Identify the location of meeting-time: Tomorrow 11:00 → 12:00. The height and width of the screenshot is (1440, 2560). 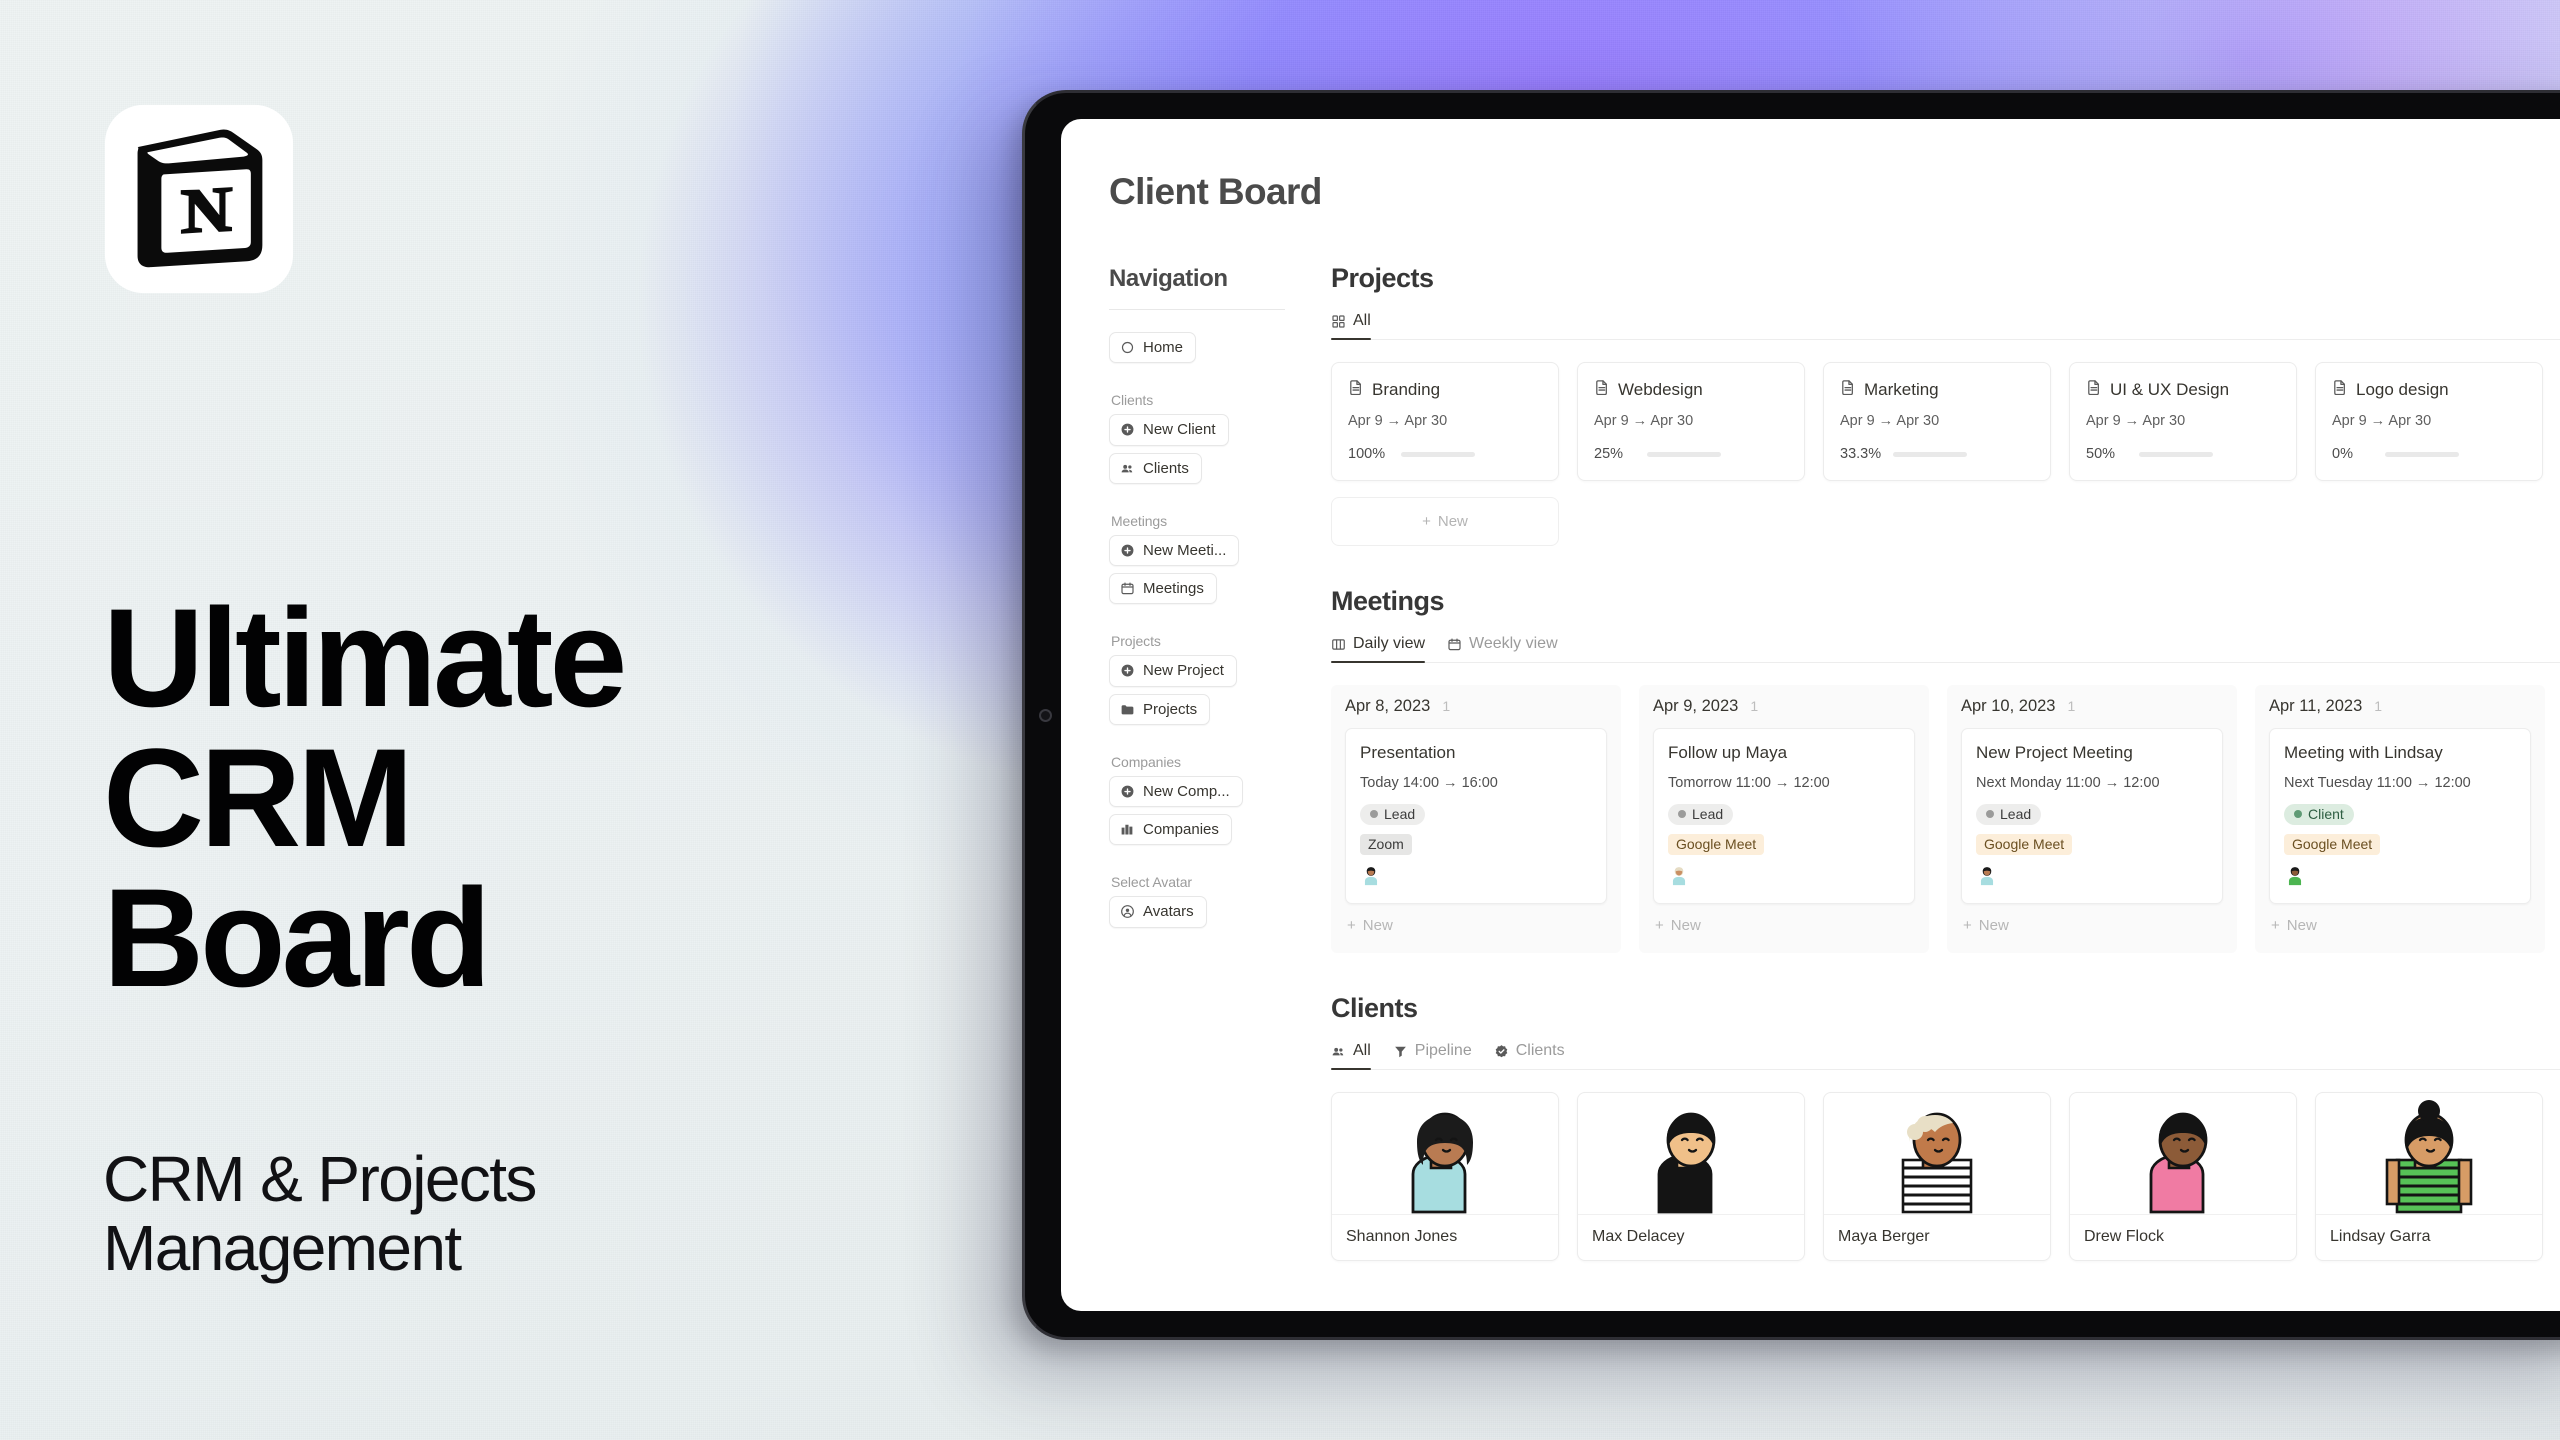
(1749, 783).